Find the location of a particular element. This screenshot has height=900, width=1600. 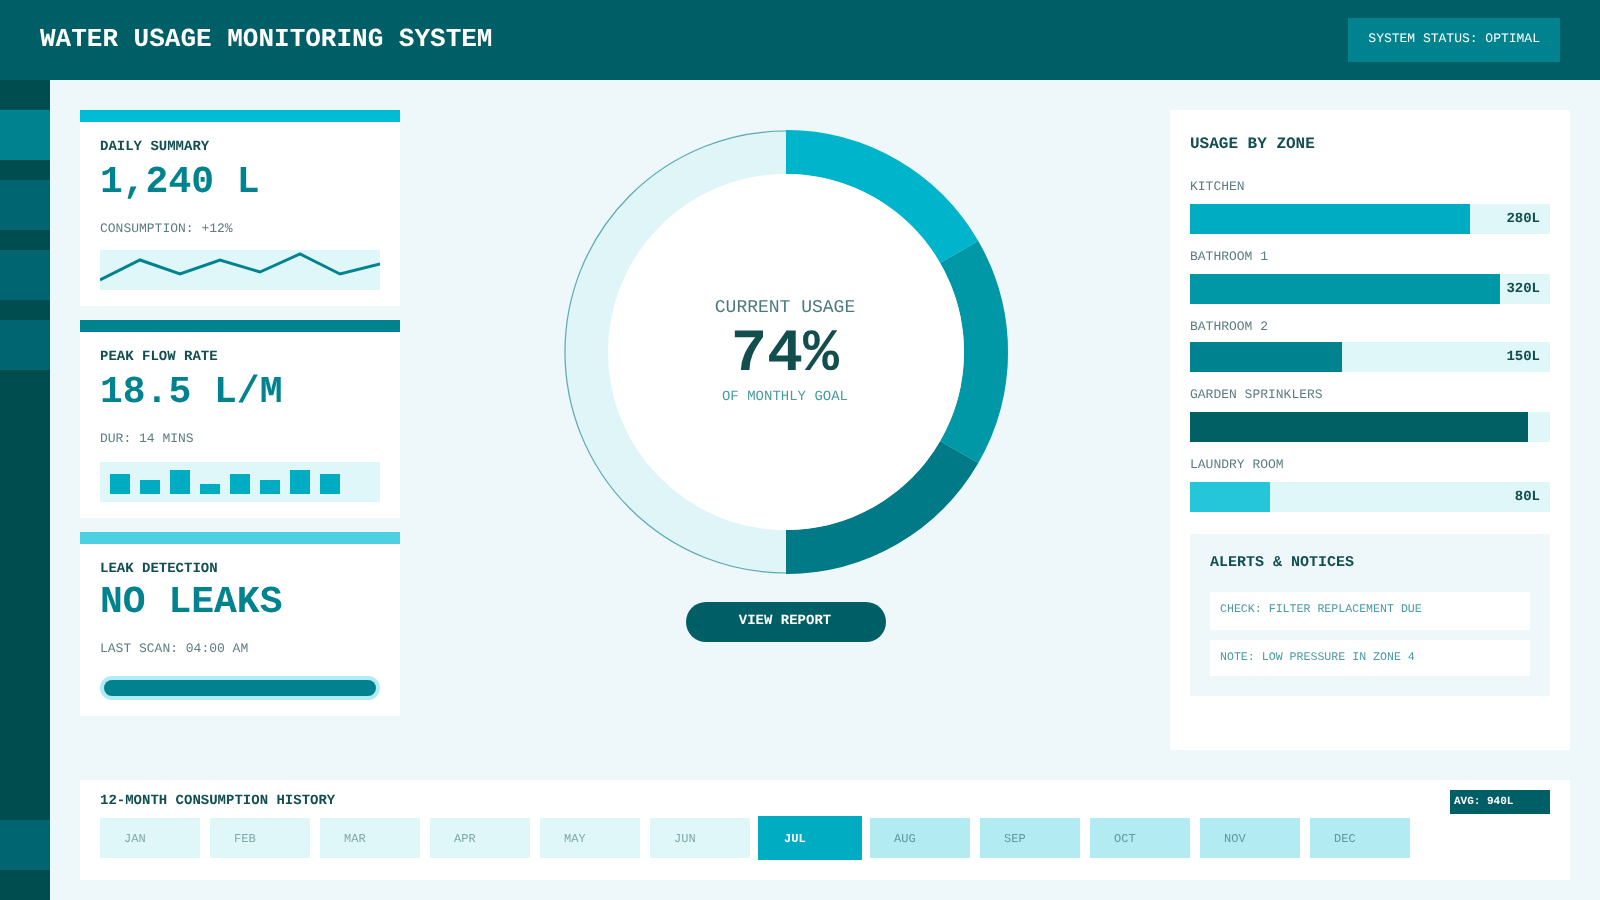

gauge-value: 74% is located at coordinates (784, 355).